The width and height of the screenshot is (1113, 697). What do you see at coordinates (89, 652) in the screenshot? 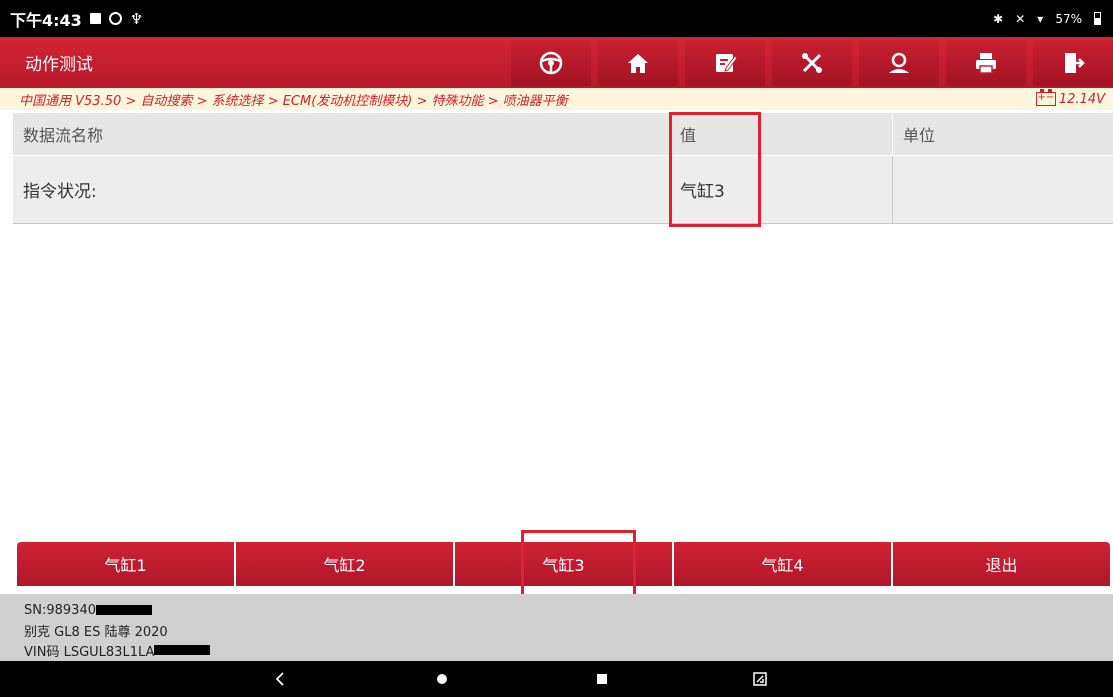
I see `vin-number: VIN码 LSGUL83L1LA` at bounding box center [89, 652].